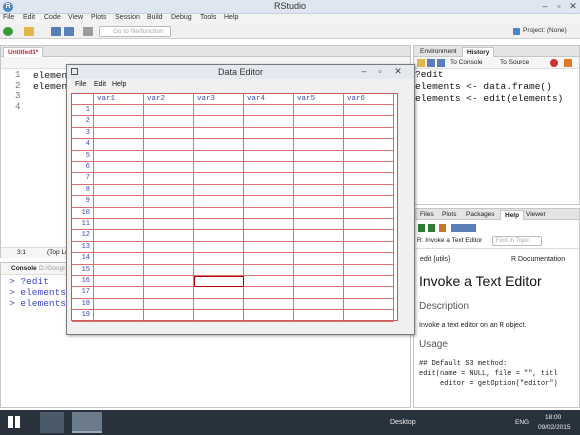 This screenshot has width=580, height=435. I want to click on de-menu-edit: Edit, so click(100, 84).